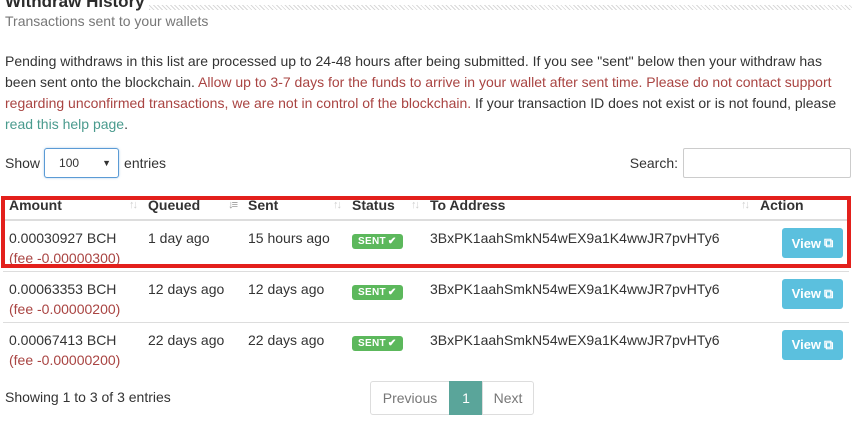 This screenshot has width=854, height=437. Describe the element at coordinates (63, 238) in the screenshot. I see `amount-value: 0.00030927 BCH` at that location.